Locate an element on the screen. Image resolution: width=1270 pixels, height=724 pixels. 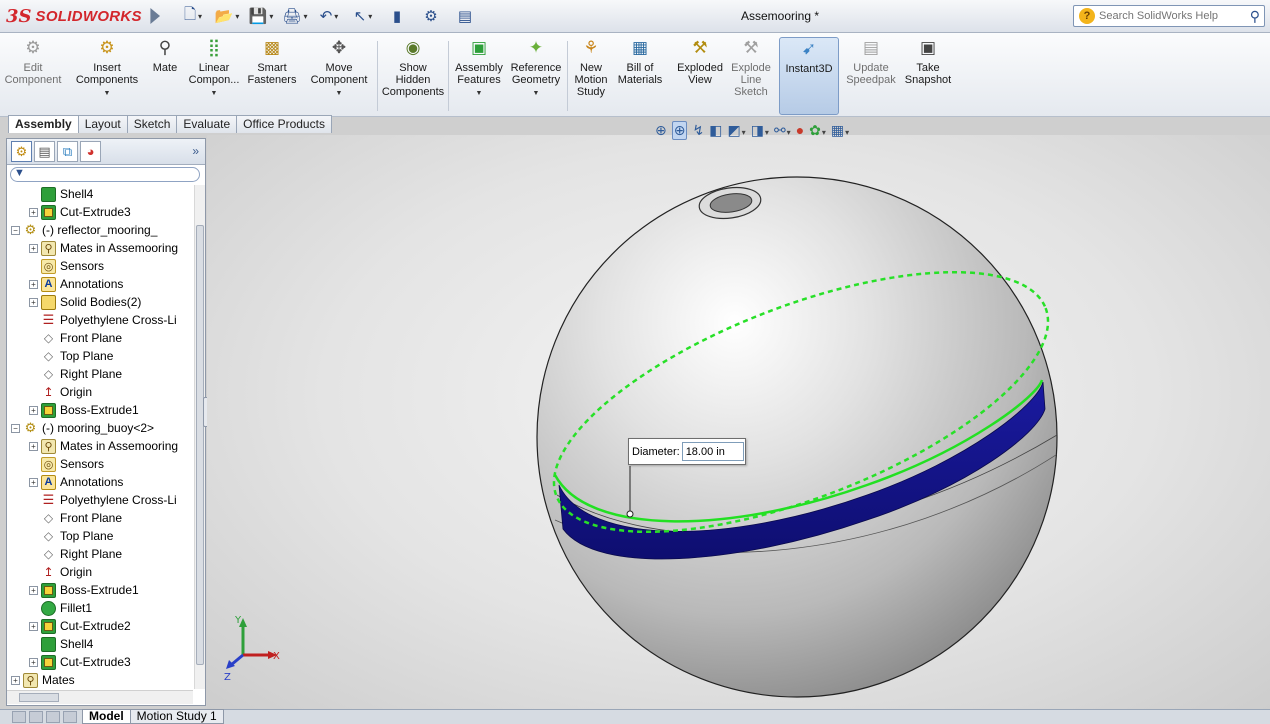
save-icon: 💾 ▾ is located at coordinates (261, 16).